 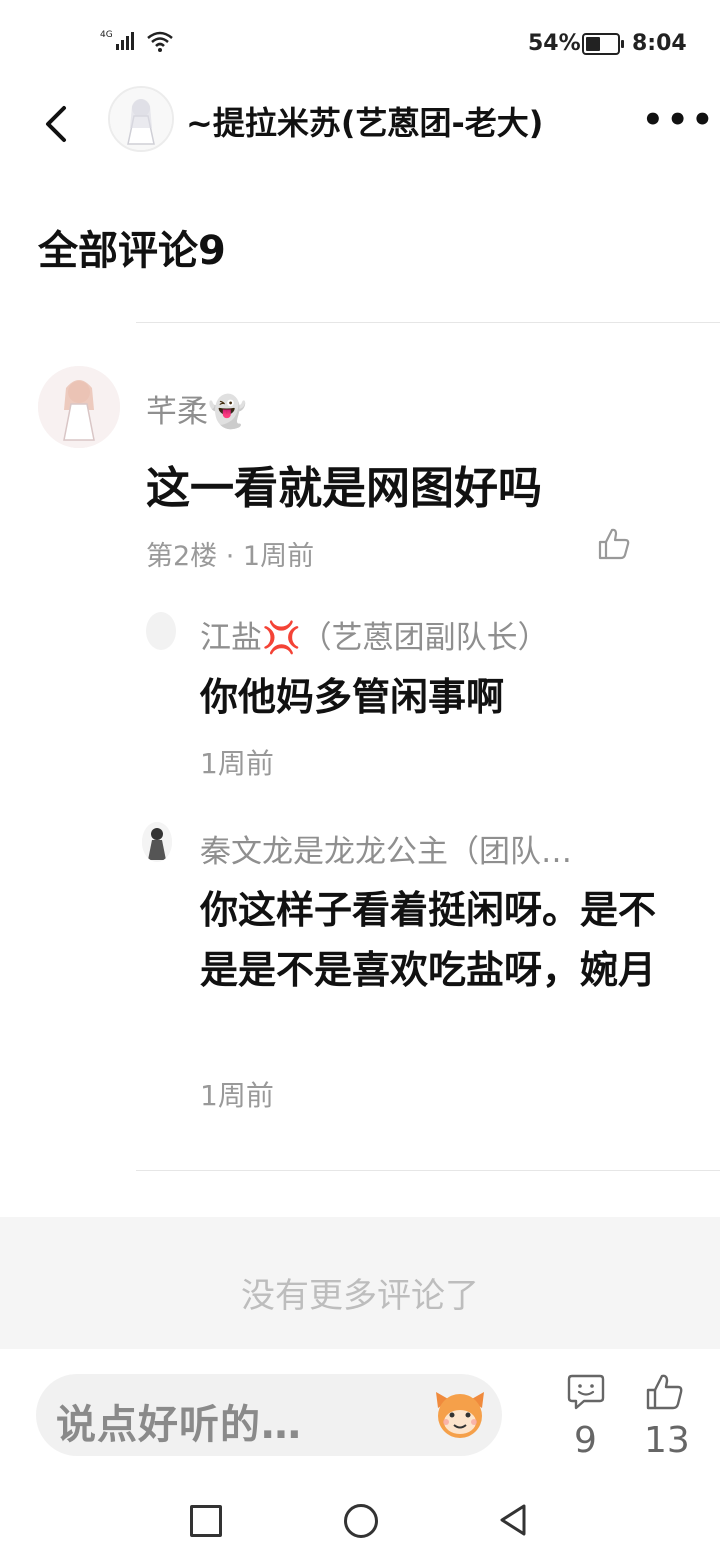 I want to click on commenter-avatar, so click(x=79, y=407).